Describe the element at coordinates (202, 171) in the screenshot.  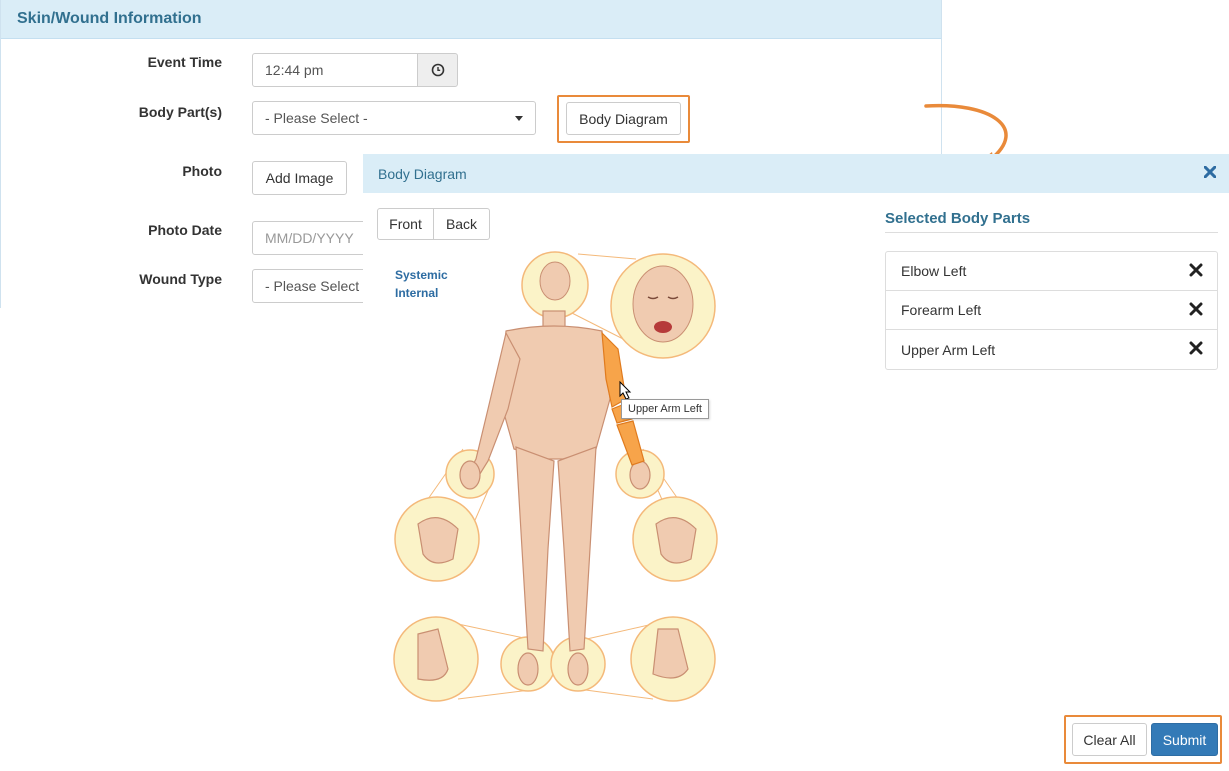
I see `photo-label: Photo` at that location.